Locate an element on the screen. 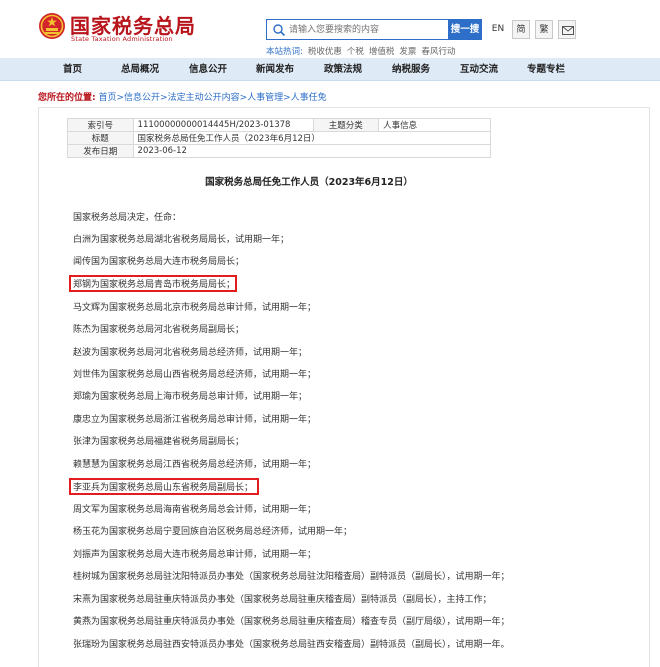 This screenshot has height=667, width=660. document-line: 刘世伟为国家税务总局山西省税务局总经济师，试用期一年； is located at coordinates (195, 375).